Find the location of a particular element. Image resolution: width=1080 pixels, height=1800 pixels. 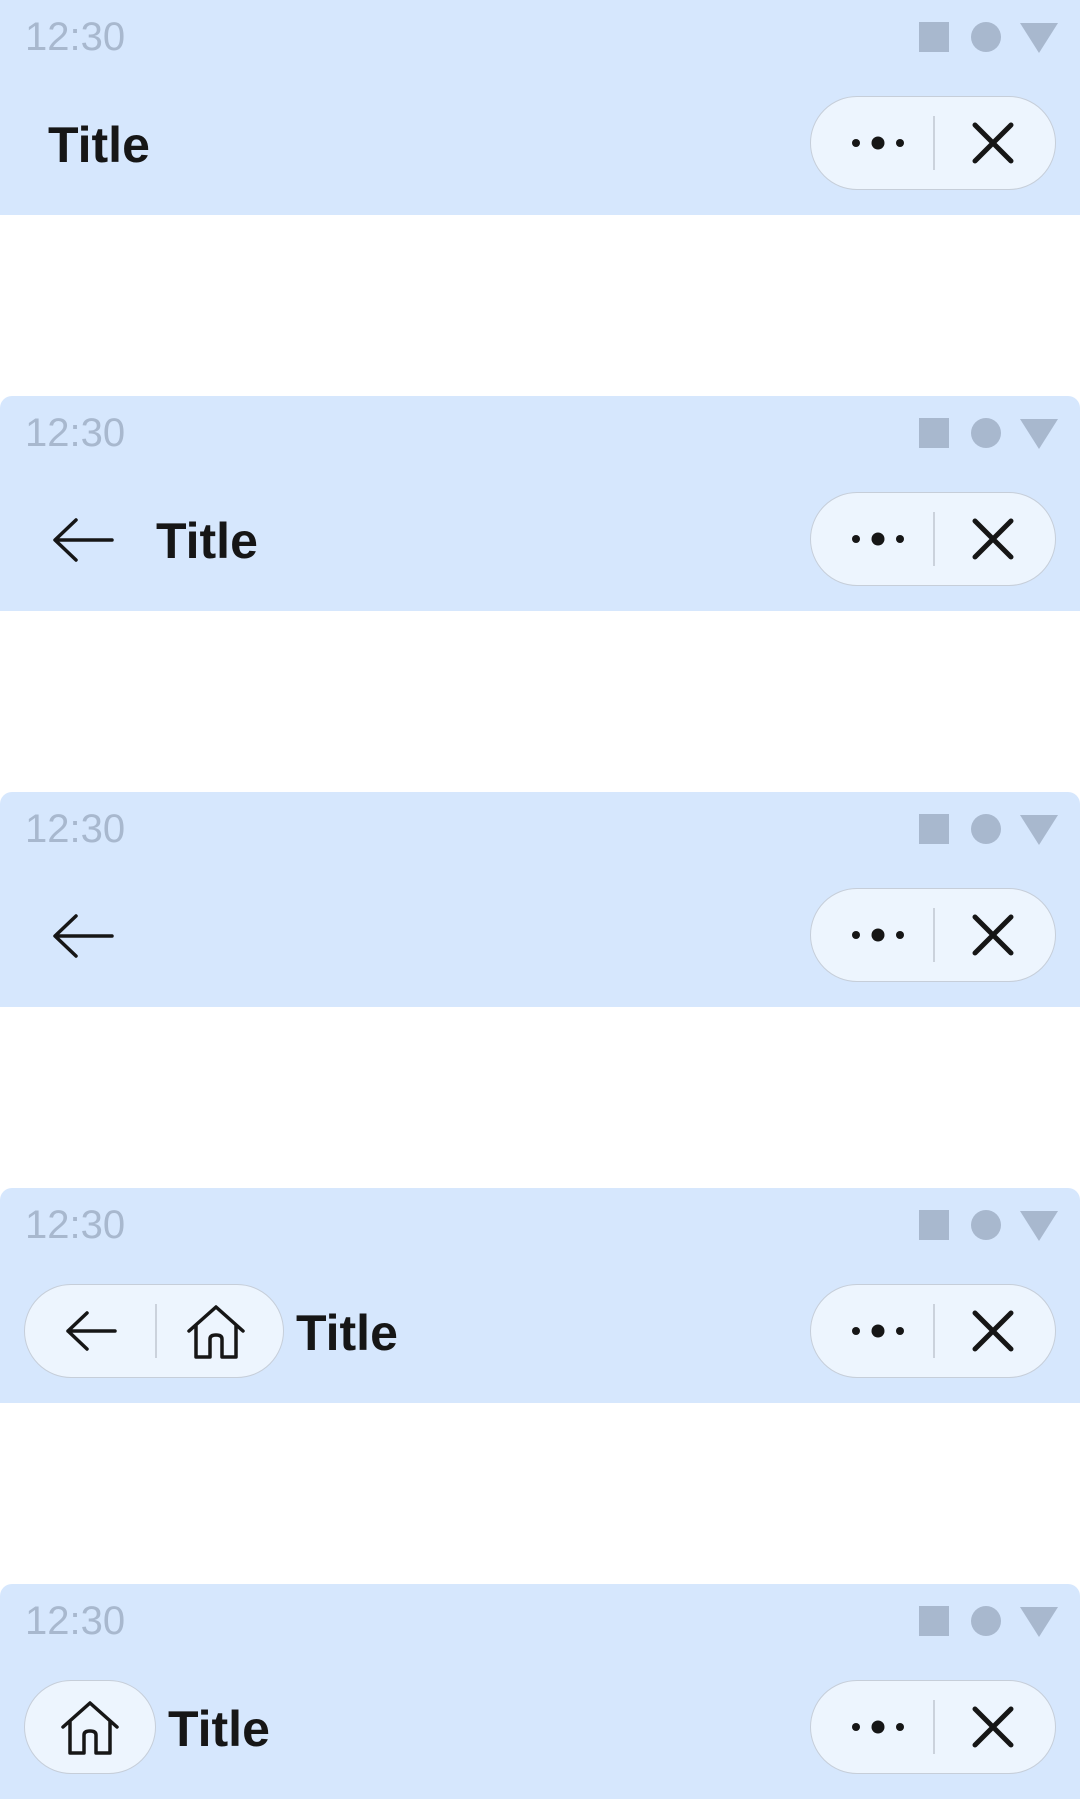

nav-bar-back-home-title: 12:30 Title is located at coordinates (540, 1295).